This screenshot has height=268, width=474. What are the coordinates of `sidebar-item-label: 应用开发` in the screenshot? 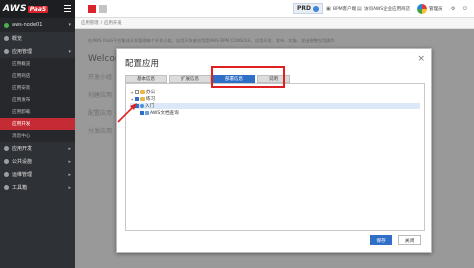 It's located at (22, 149).